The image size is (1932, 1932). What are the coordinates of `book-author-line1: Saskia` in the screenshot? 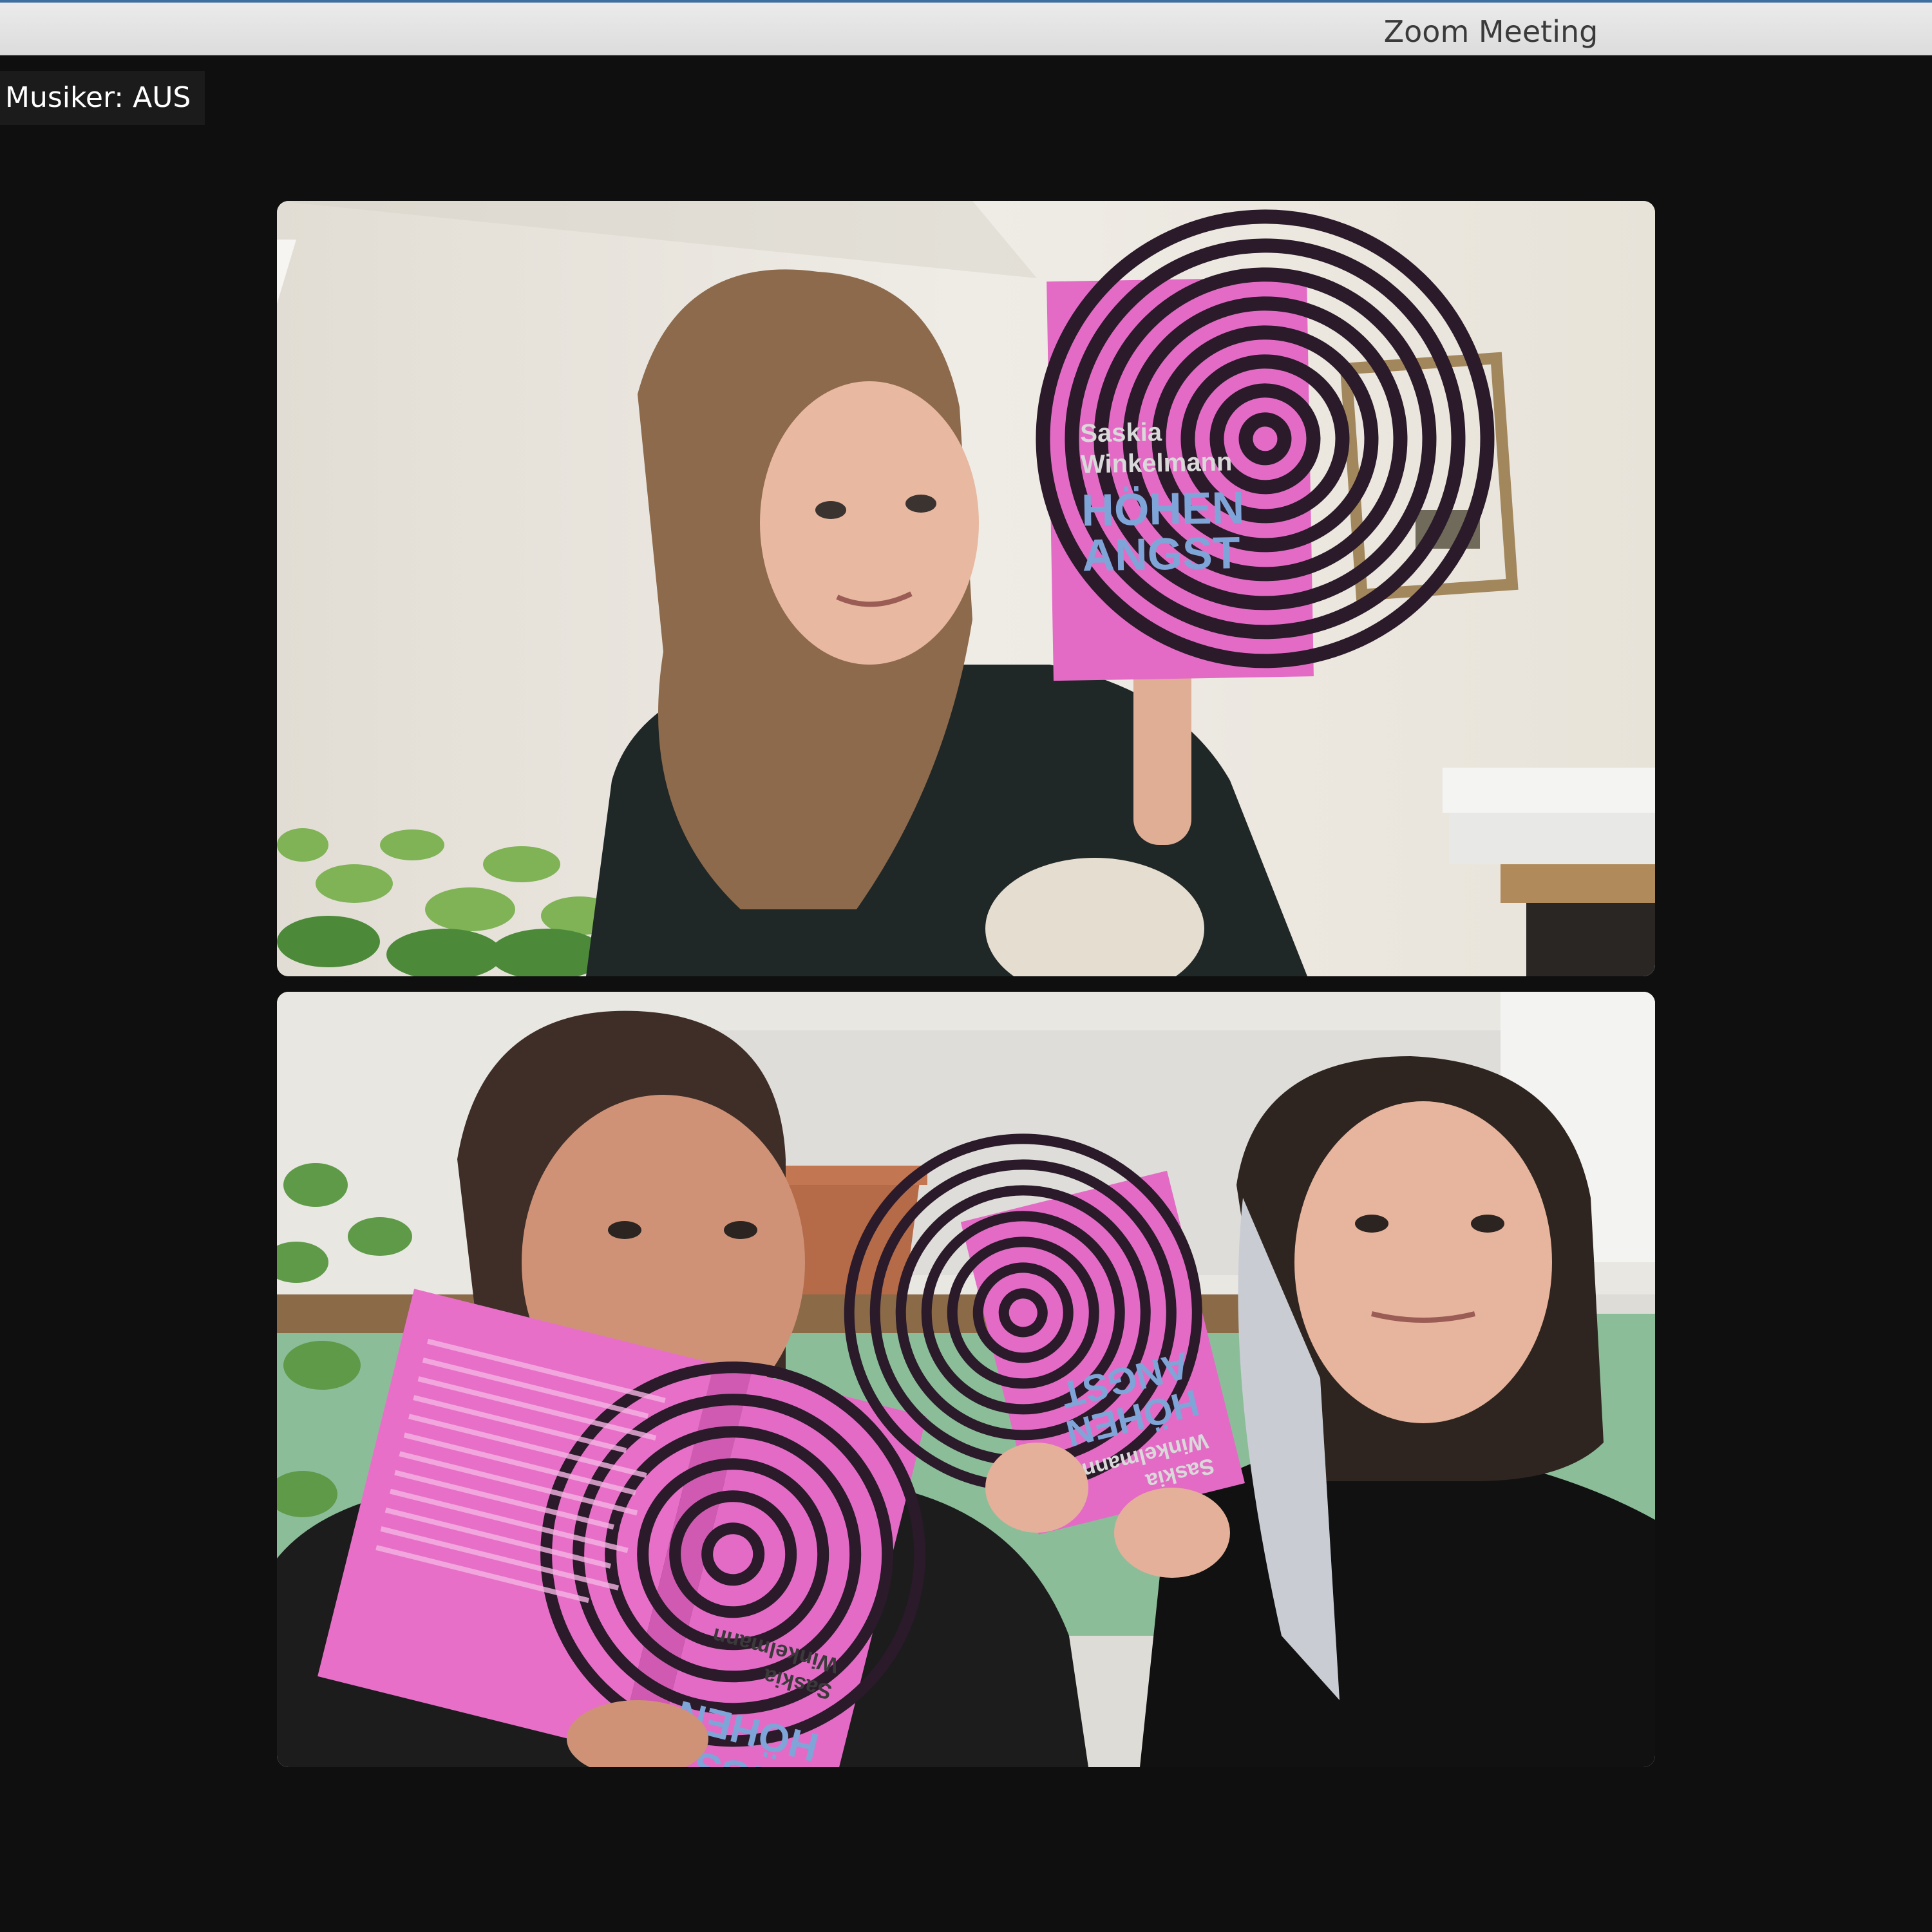 It's located at (1121, 433).